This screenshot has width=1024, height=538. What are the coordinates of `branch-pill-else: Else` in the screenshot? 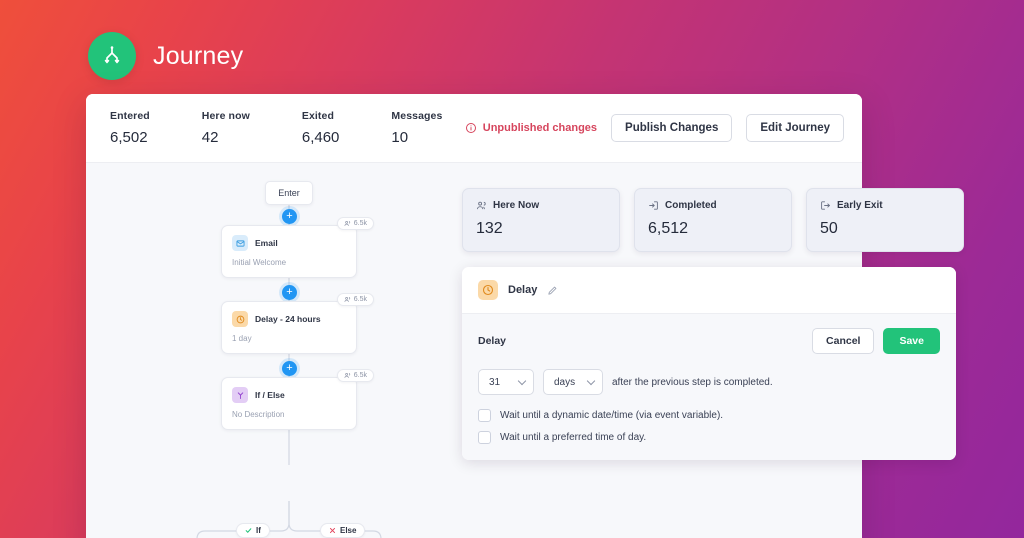 It's located at (343, 530).